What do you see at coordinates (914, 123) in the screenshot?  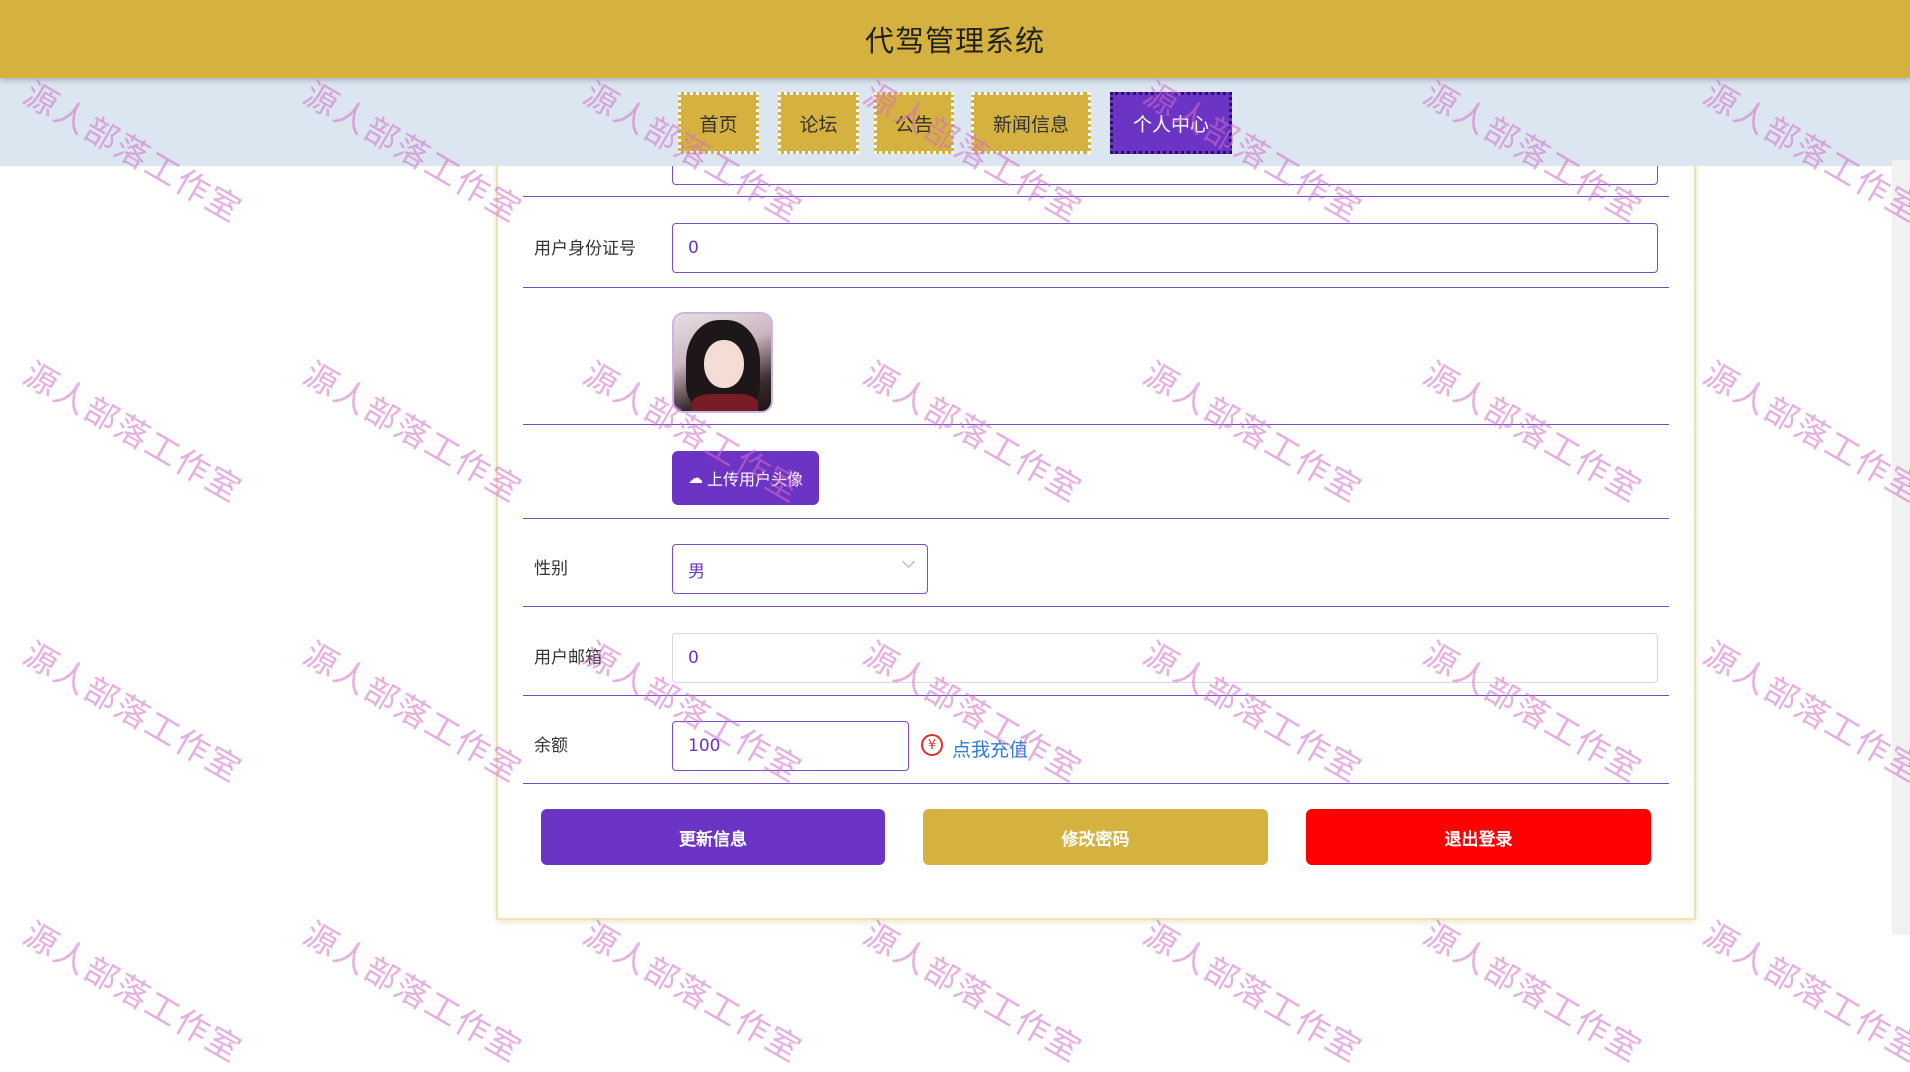 I see `nav-item-notice: 公告` at bounding box center [914, 123].